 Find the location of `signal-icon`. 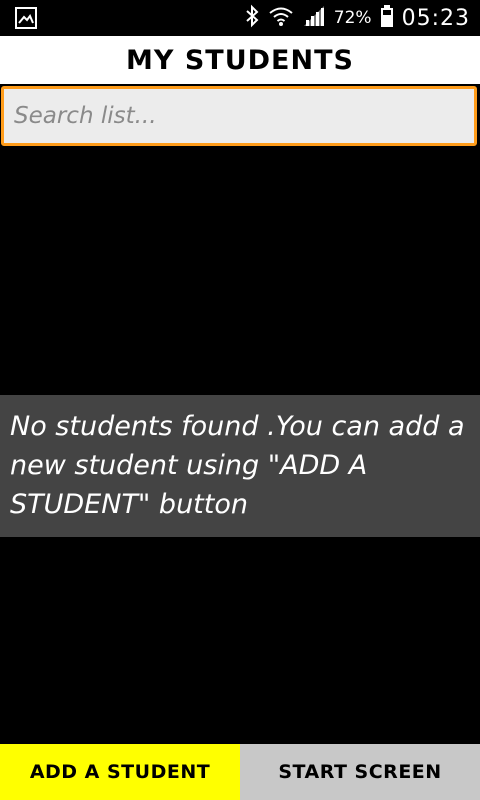

signal-icon is located at coordinates (314, 18).